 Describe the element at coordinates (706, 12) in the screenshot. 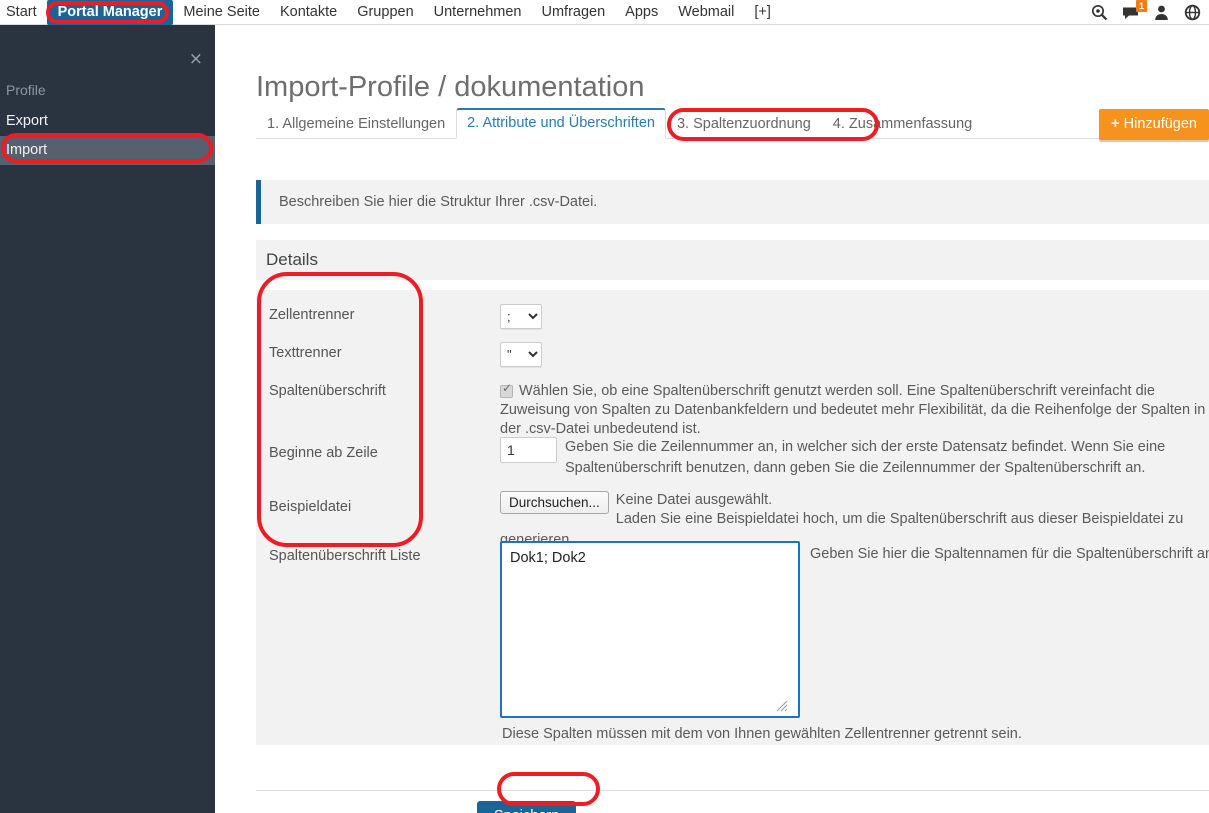

I see `nav-item-webmail: Webmail` at that location.